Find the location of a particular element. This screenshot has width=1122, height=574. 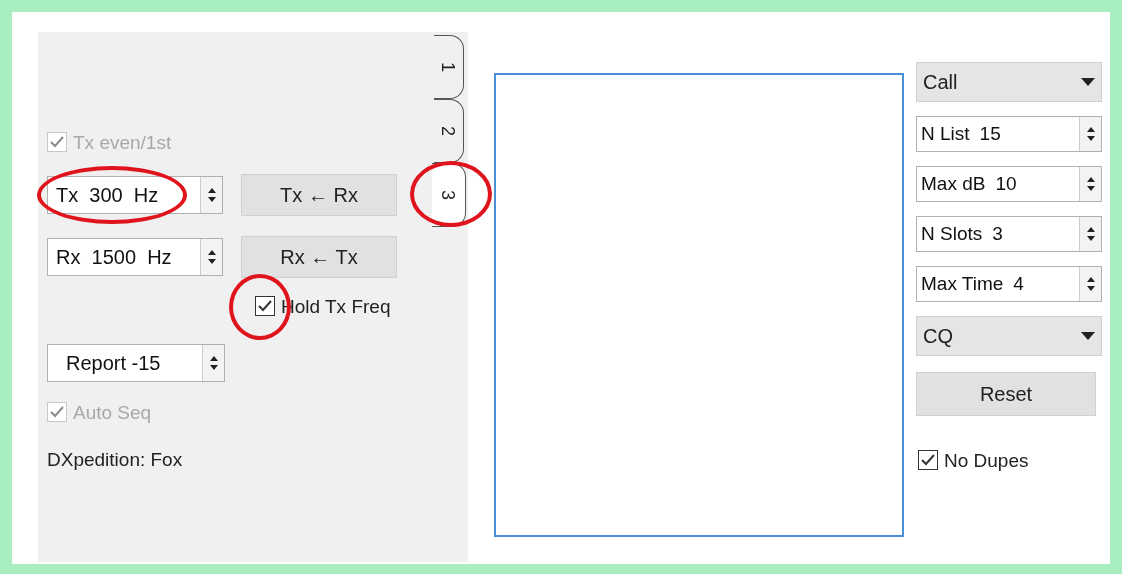

spin-label: Max dB is located at coordinates (953, 183).